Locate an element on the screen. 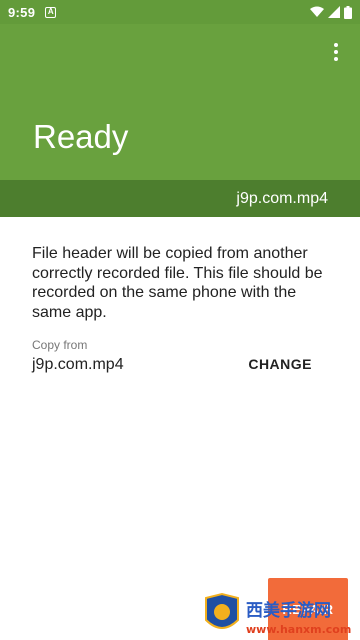 The width and height of the screenshot is (360, 640). file-name: j9p.com.mp4 is located at coordinates (282, 198).